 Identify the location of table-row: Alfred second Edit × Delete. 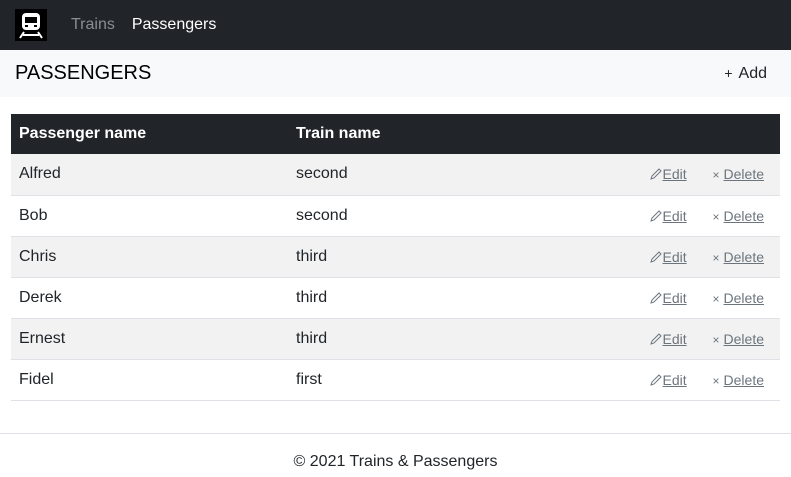
(395, 175).